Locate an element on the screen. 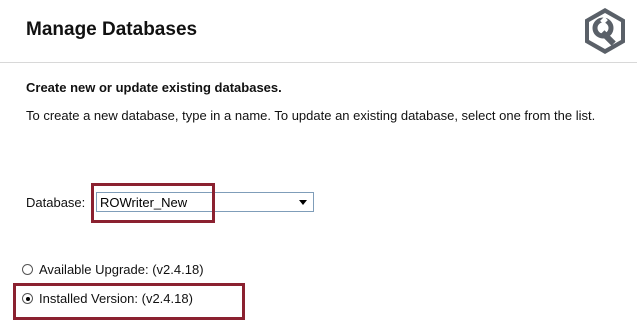  section-subtitle: Create new or update existing databases. is located at coordinates (154, 87).